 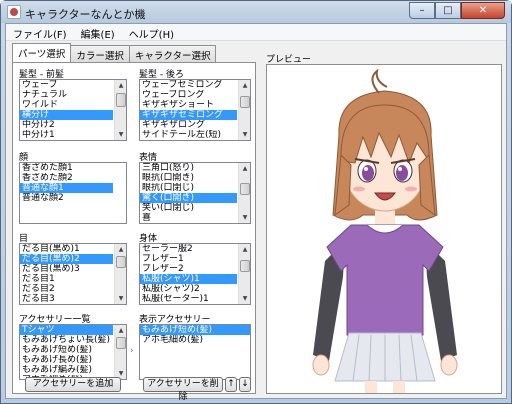 What do you see at coordinates (66, 125) in the screenshot?
I see `list-item: 中分け2` at bounding box center [66, 125].